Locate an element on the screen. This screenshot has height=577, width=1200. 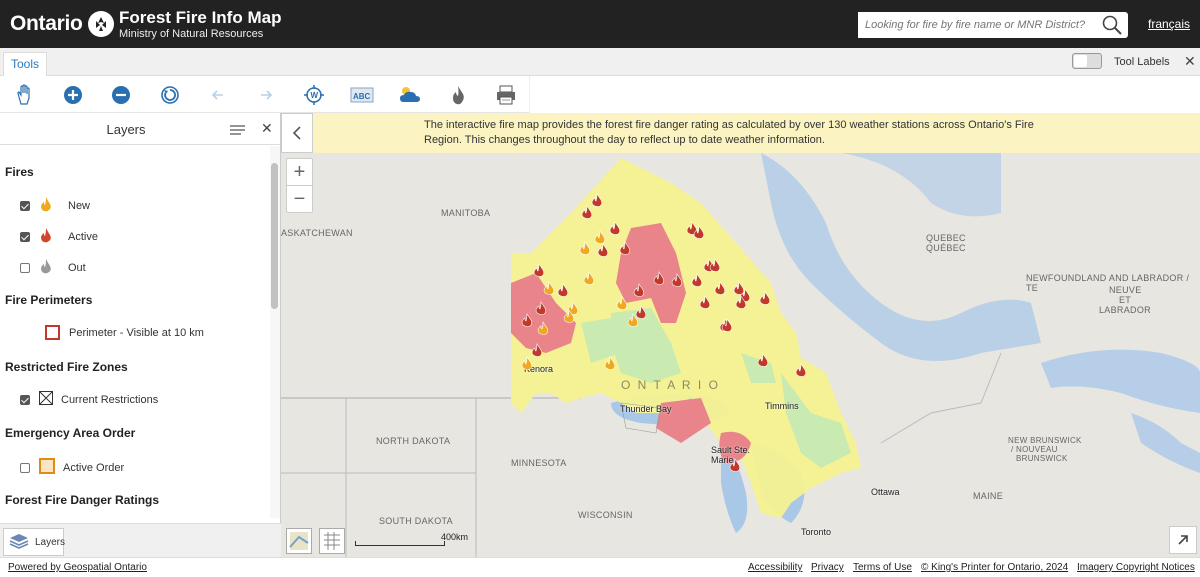
grid-icon is located at coordinates (332, 541).